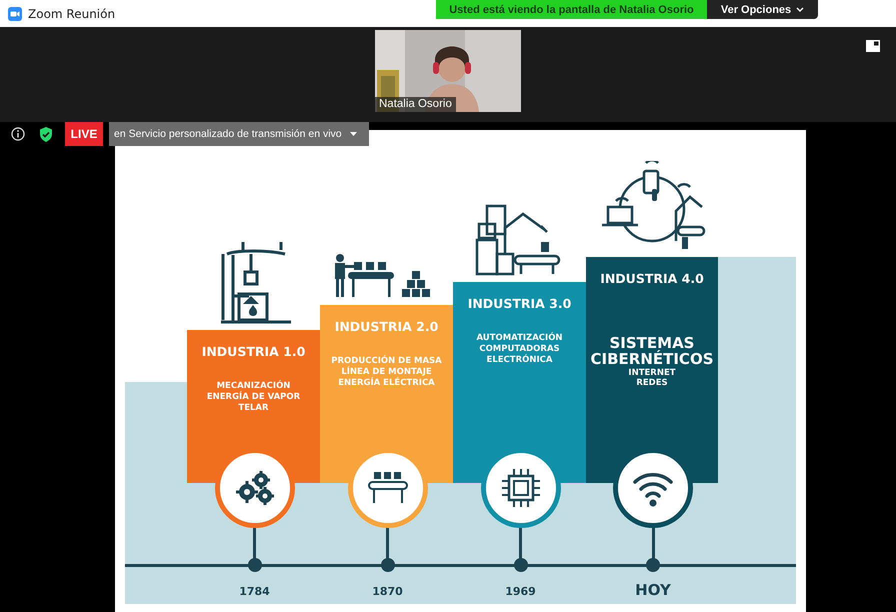 This screenshot has height=612, width=896. What do you see at coordinates (415, 104) in the screenshot?
I see `participant-name: Natalia Osorio` at bounding box center [415, 104].